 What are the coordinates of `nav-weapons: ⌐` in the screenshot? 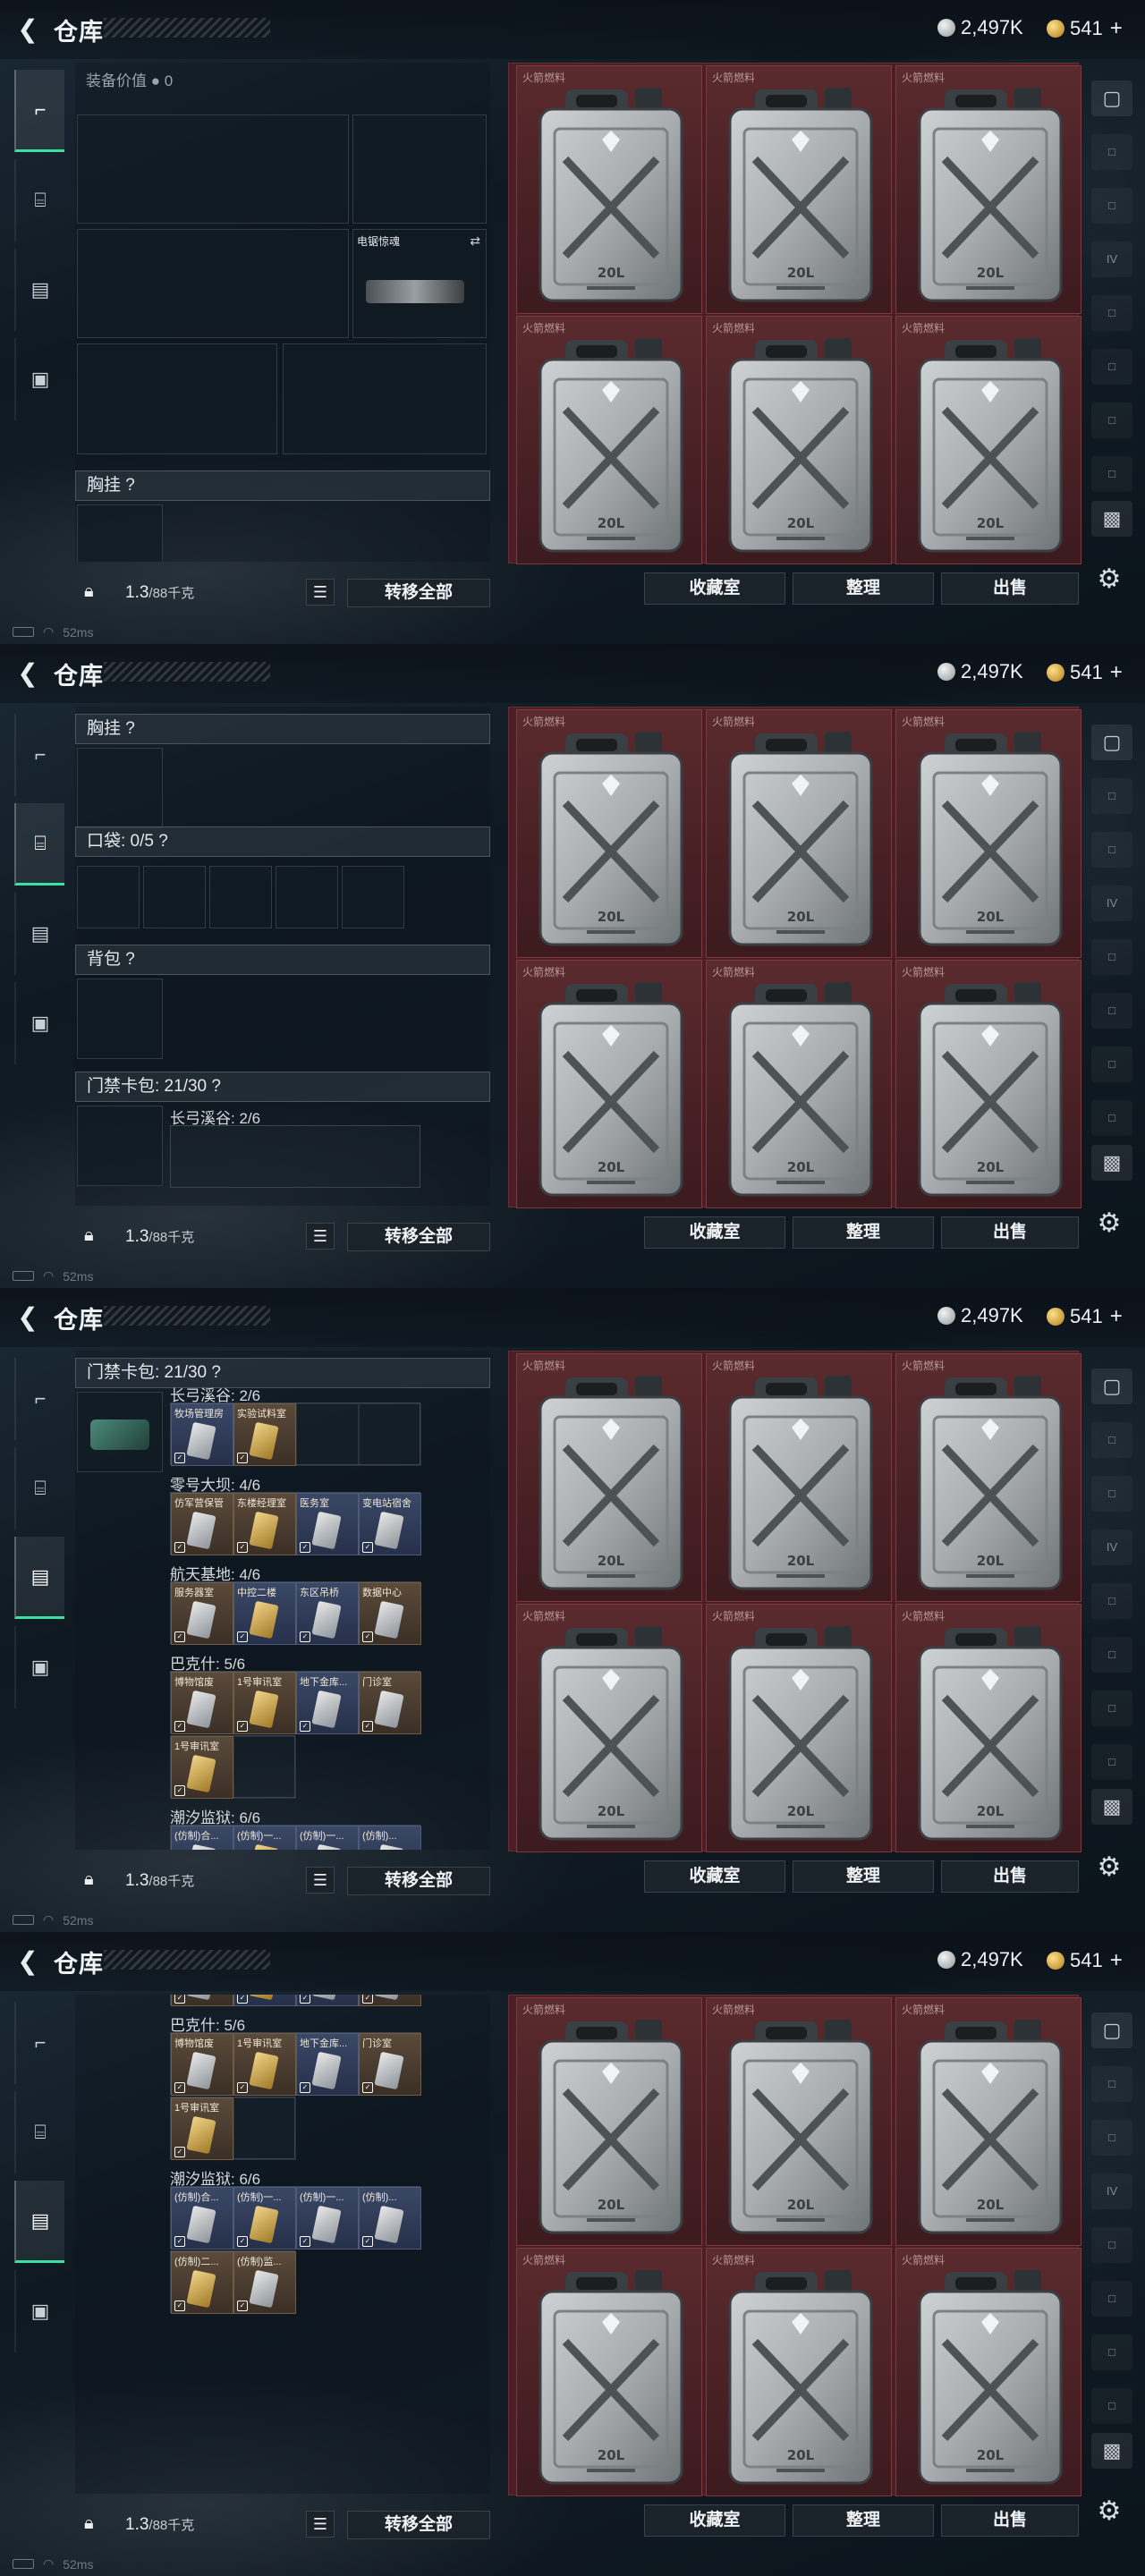 It's located at (39, 2043).